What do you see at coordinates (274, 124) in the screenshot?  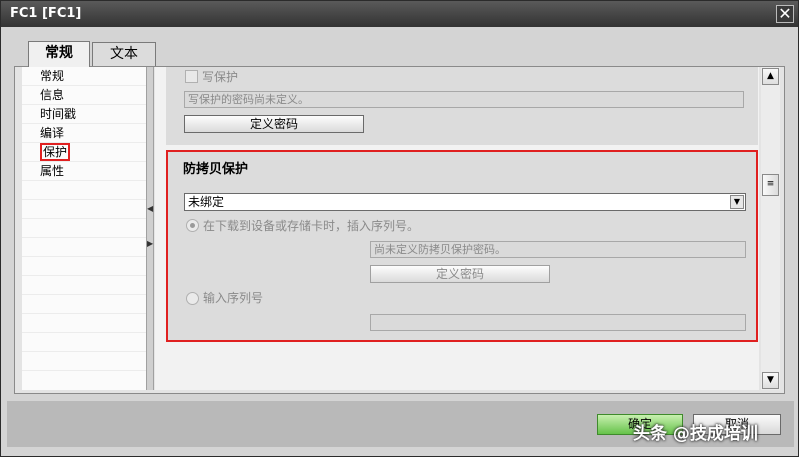 I see `define-write-password-button: 定义密码` at bounding box center [274, 124].